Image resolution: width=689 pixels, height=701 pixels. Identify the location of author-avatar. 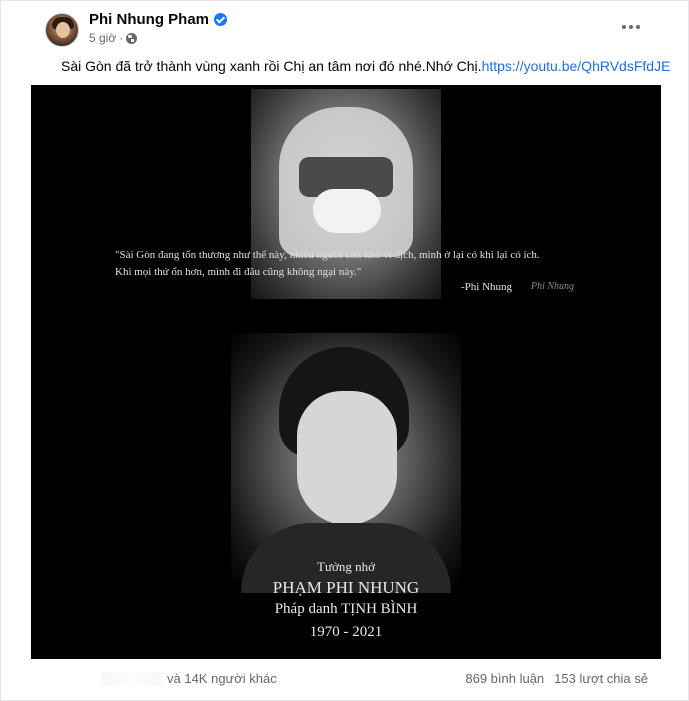
(62, 30).